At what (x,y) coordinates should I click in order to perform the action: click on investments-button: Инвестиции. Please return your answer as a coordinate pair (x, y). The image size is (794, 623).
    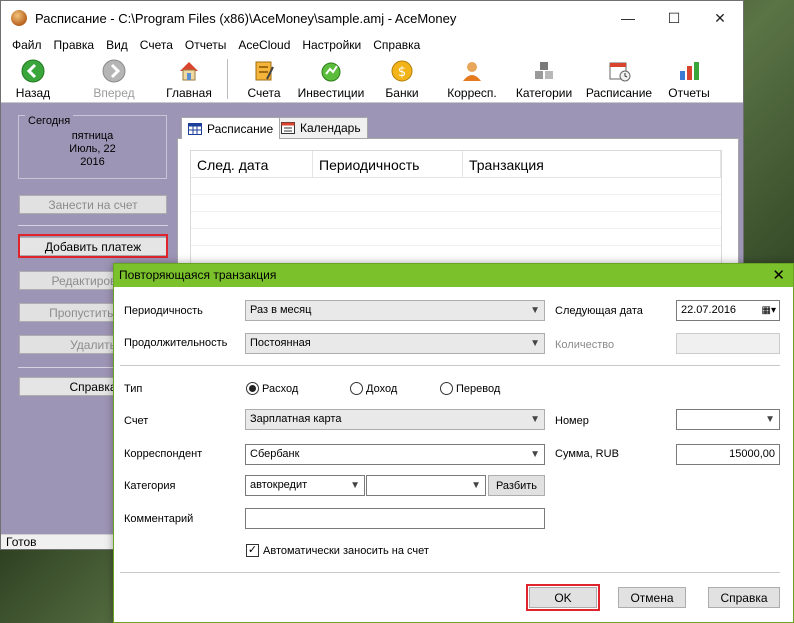
    Looking at the image, I should click on (331, 79).